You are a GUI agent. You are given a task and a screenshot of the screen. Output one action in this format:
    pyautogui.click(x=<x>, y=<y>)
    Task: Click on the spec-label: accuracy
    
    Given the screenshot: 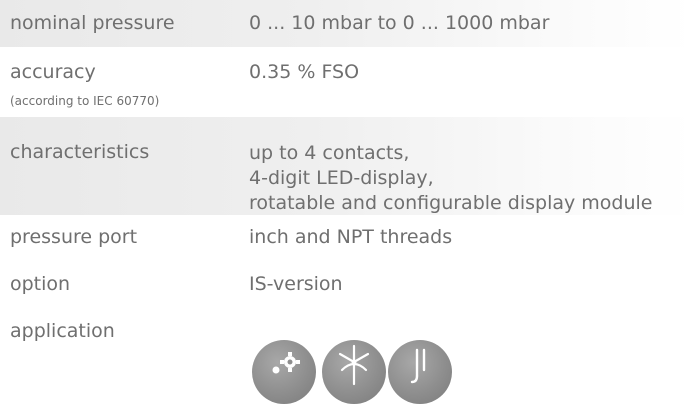 What is the action you would take?
    pyautogui.click(x=53, y=72)
    